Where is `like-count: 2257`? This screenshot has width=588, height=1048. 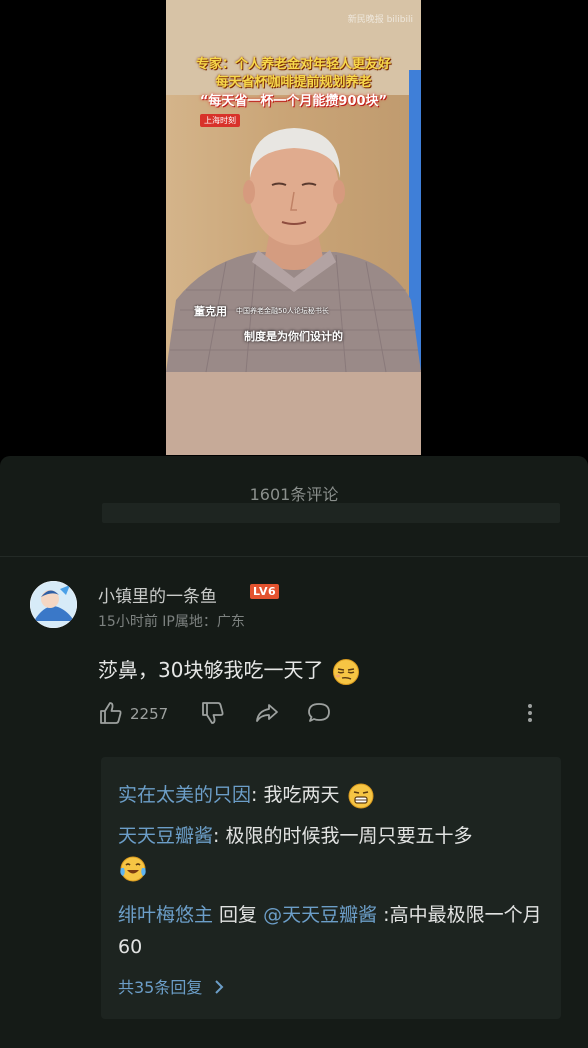
like-count: 2257 is located at coordinates (149, 714).